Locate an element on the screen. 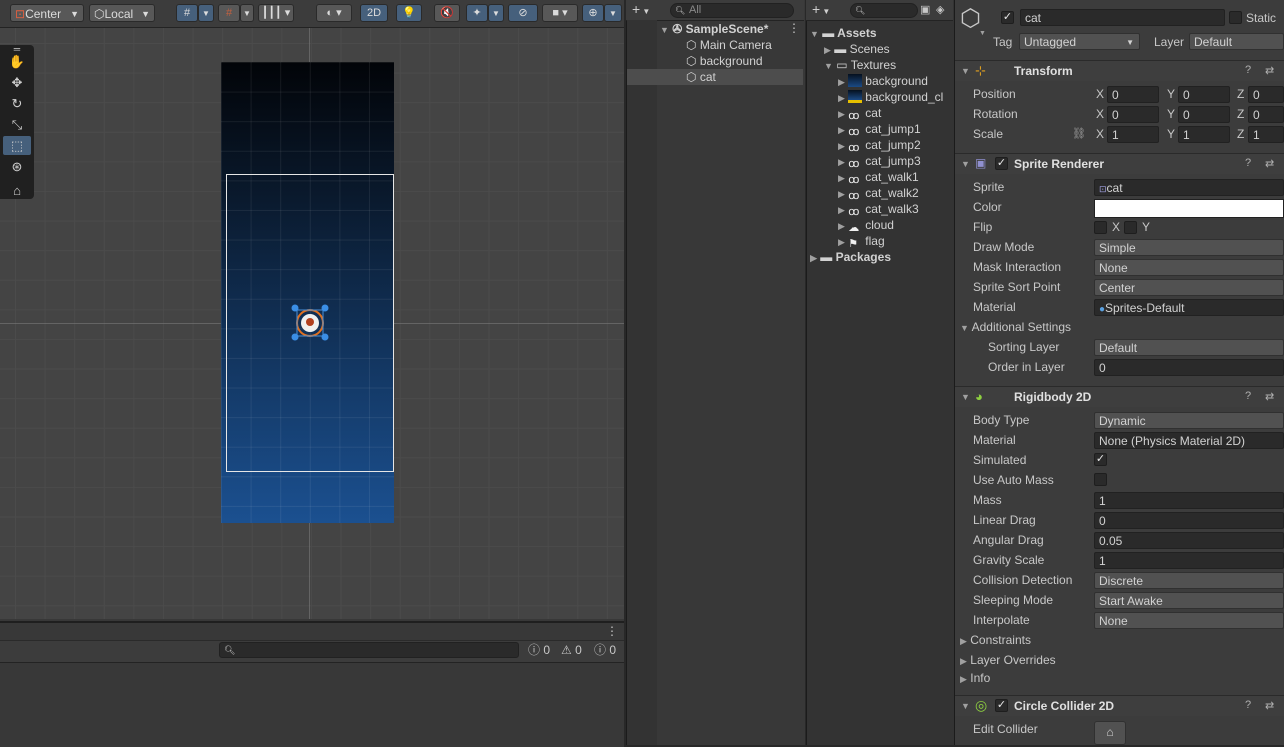  asset-cat-jump3: ▶ ꝏ cat_jump3 is located at coordinates (895, 161).